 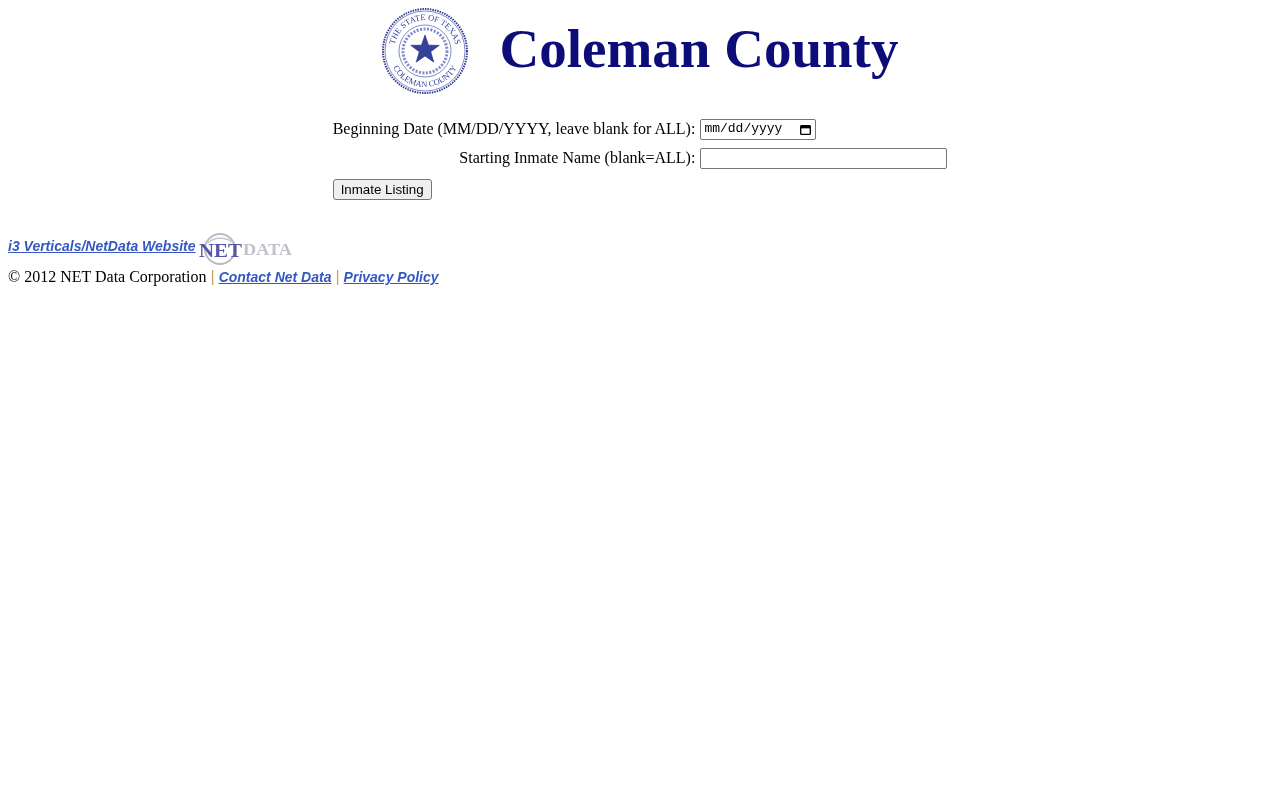 I want to click on date-field: mm/dd/yyyy, so click(x=758, y=129).